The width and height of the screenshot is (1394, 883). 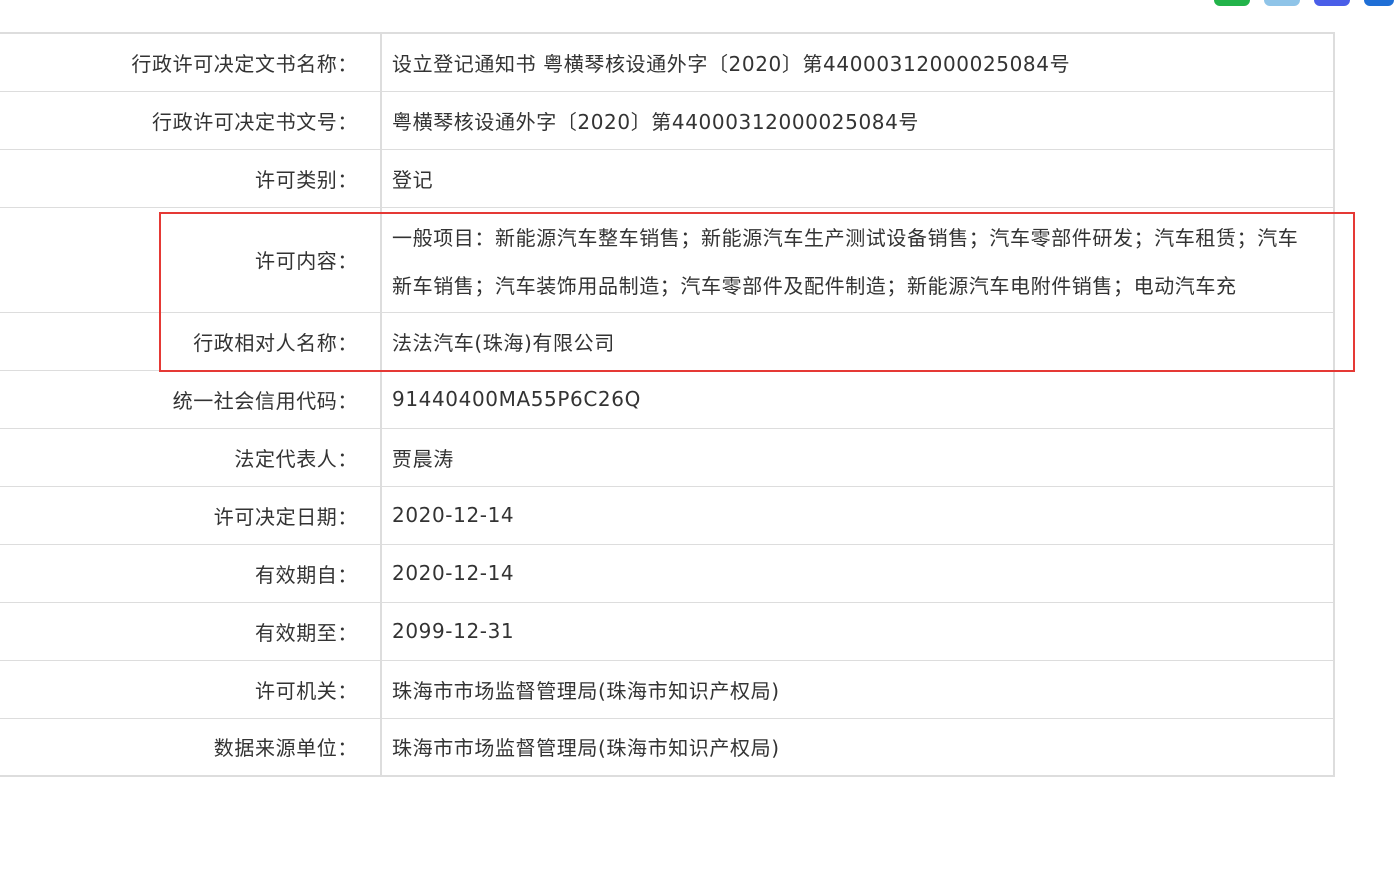 I want to click on table-row: 统一社会信用代码： 91440400MA55P6C26Q, so click(x=667, y=399).